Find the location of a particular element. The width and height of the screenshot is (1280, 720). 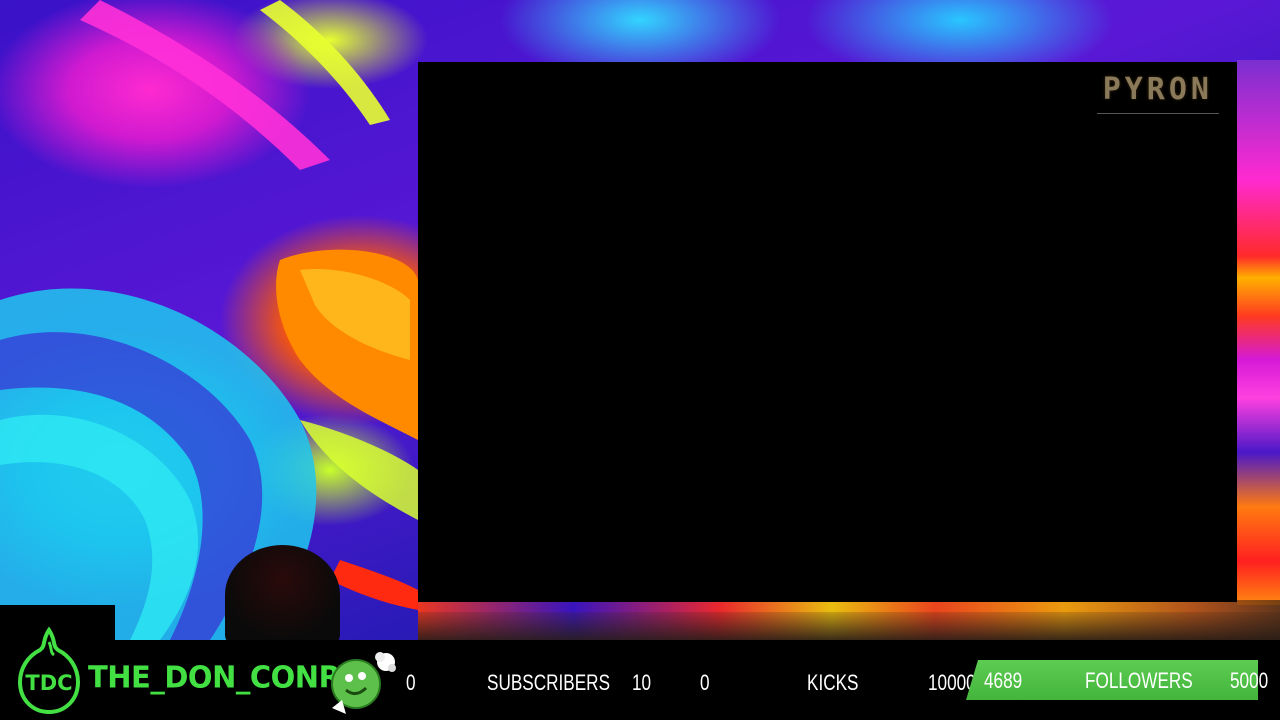

kicks-count: 0 is located at coordinates (705, 682).